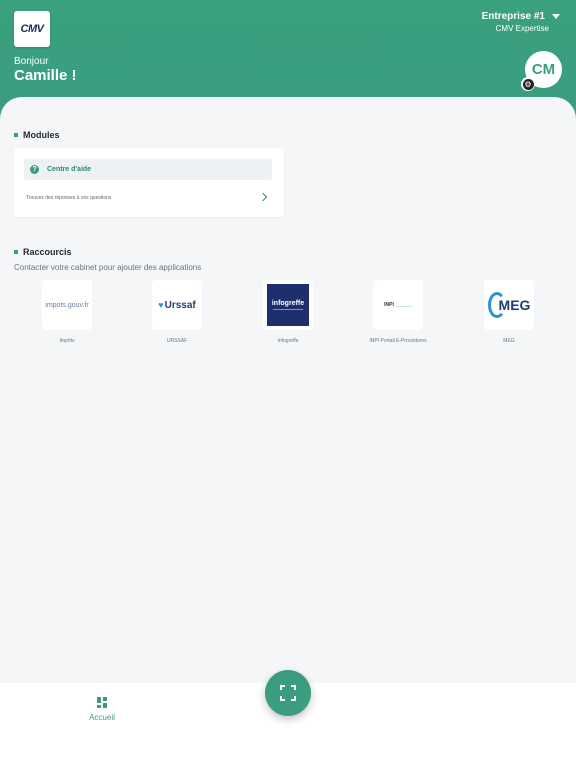 The width and height of the screenshot is (576, 768). I want to click on meg-logo-text: MEG, so click(514, 305).